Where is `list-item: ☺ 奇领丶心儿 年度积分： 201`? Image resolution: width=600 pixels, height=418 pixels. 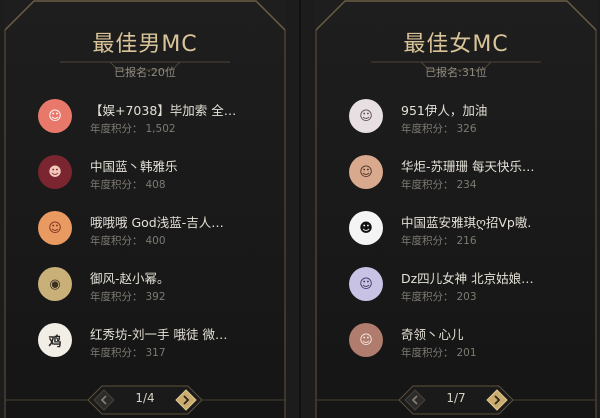 list-item: ☺ 奇领丶心儿 年度积分： 201 is located at coordinates (456, 348).